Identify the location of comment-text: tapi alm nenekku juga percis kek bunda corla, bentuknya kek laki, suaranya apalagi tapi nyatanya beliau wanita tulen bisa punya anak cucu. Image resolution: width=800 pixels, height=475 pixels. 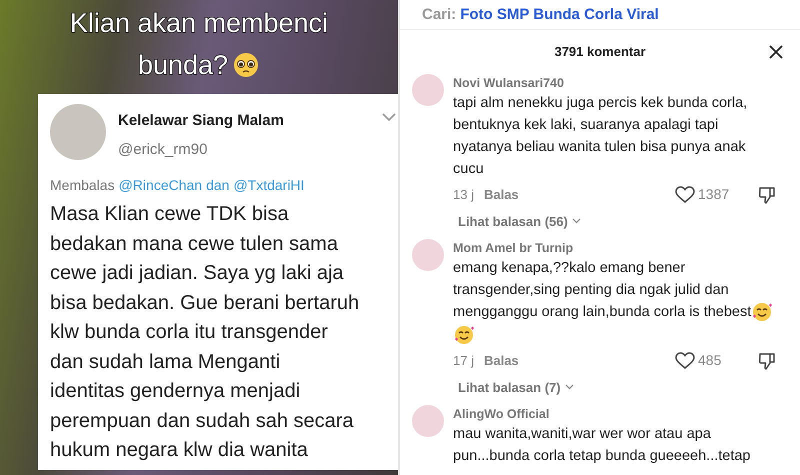
(600, 136).